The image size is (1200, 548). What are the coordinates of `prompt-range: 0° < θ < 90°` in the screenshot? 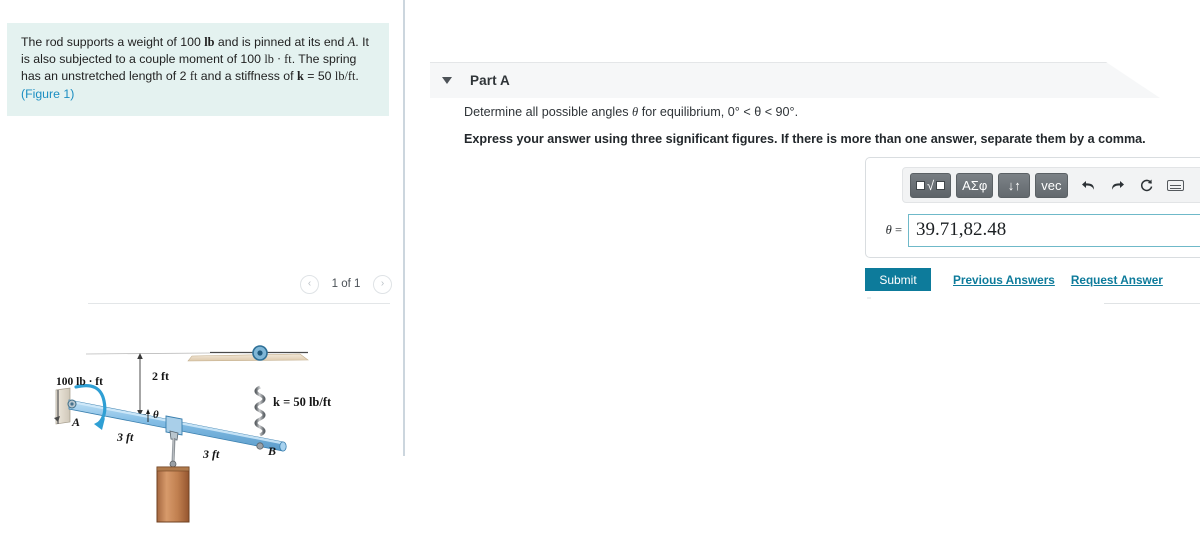 It's located at (761, 112).